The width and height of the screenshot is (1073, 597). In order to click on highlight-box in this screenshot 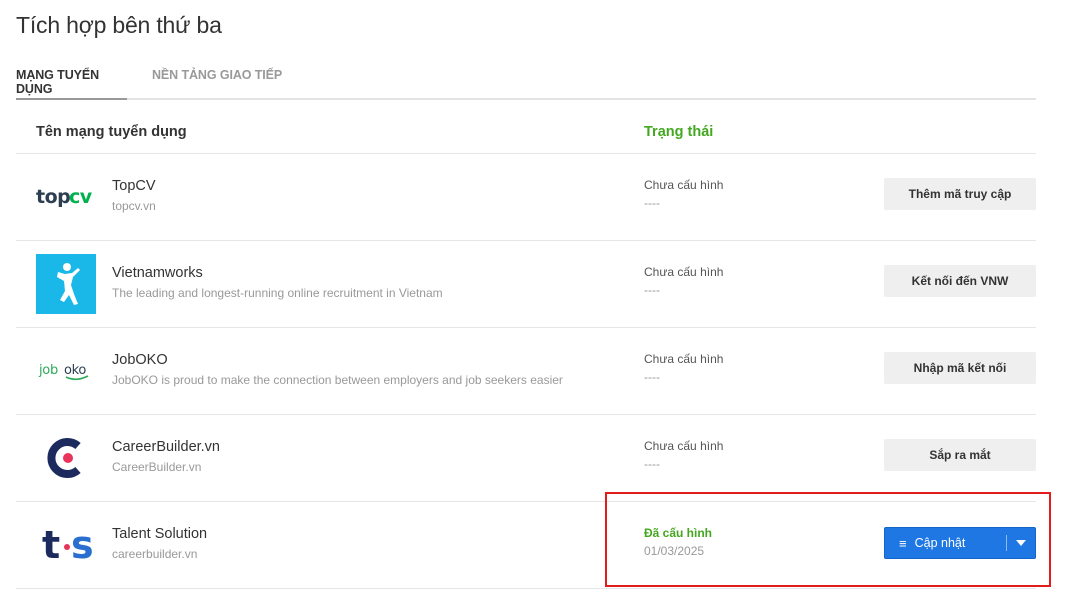, I will do `click(828, 539)`.